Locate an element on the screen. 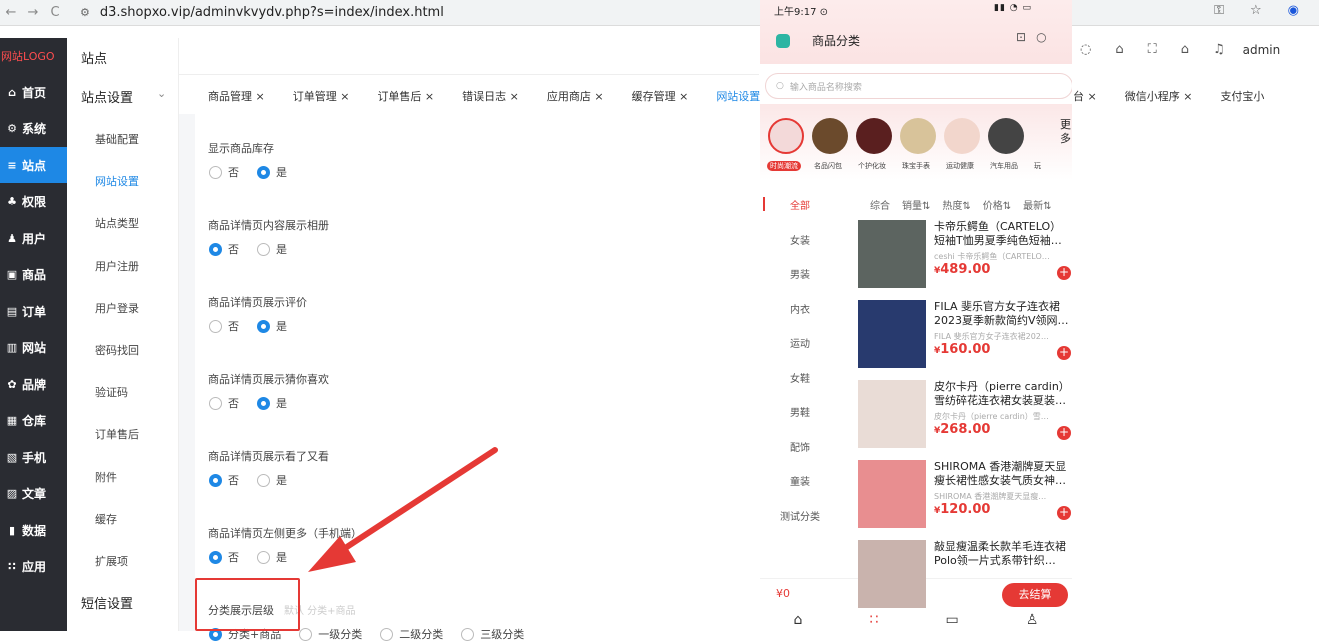  submenu-item: 缓存 is located at coordinates (106, 519).